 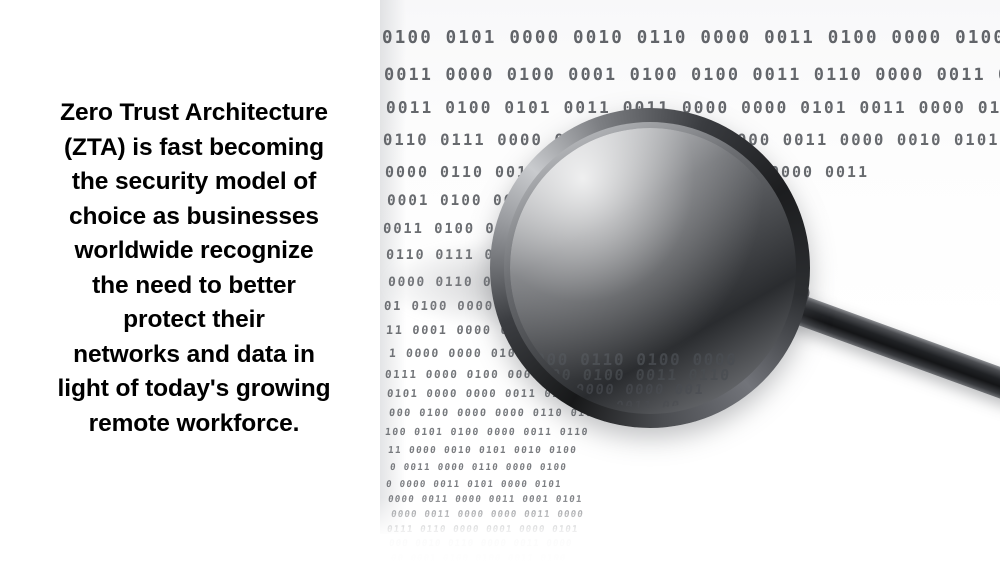 What do you see at coordinates (194, 112) in the screenshot?
I see `quote-line: Zero Trust Architecture` at bounding box center [194, 112].